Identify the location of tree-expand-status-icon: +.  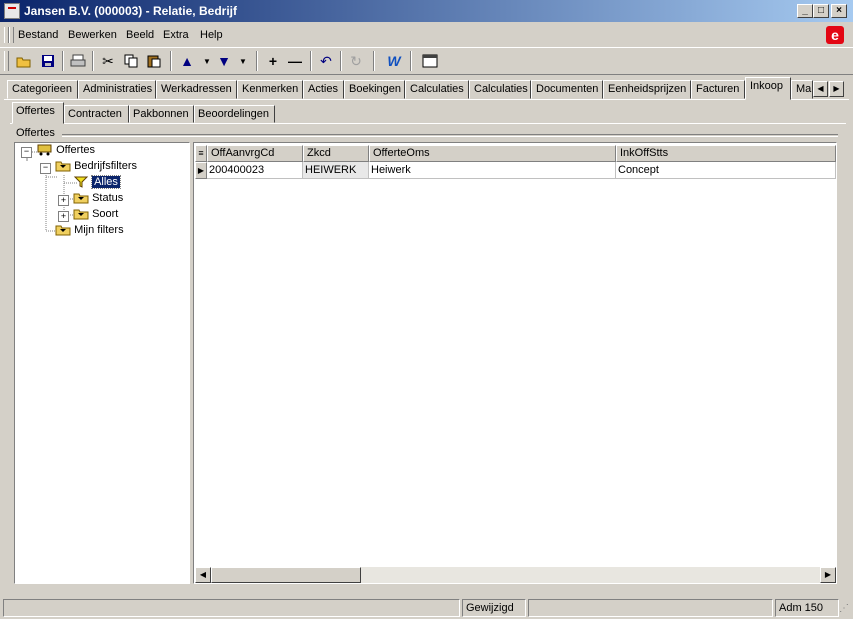
(63, 200).